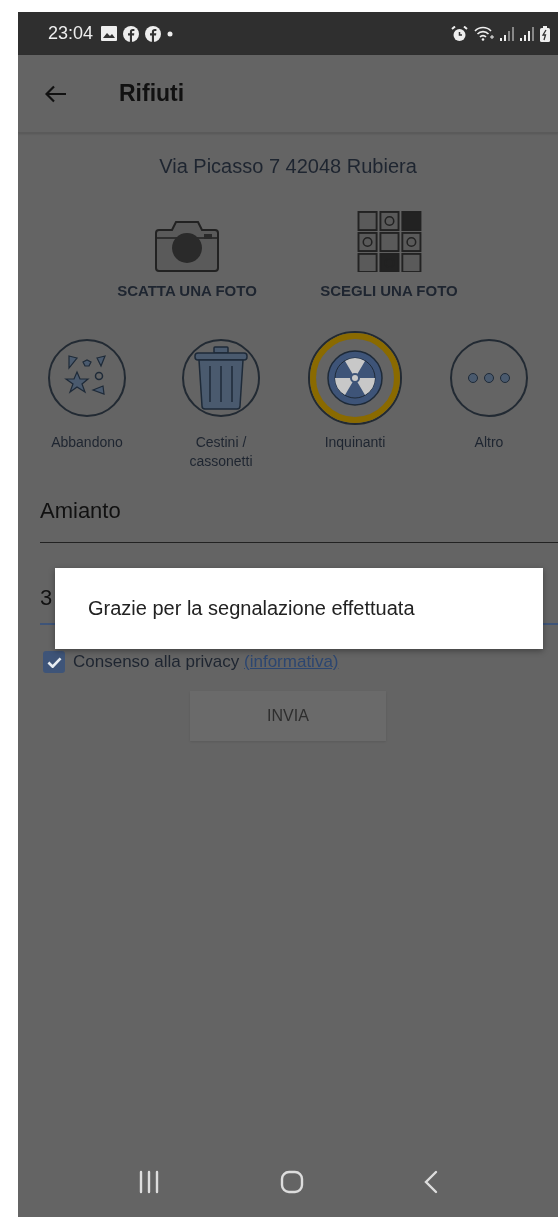 The image size is (558, 1217). Describe the element at coordinates (187, 246) in the screenshot. I see `camera-icon` at that location.